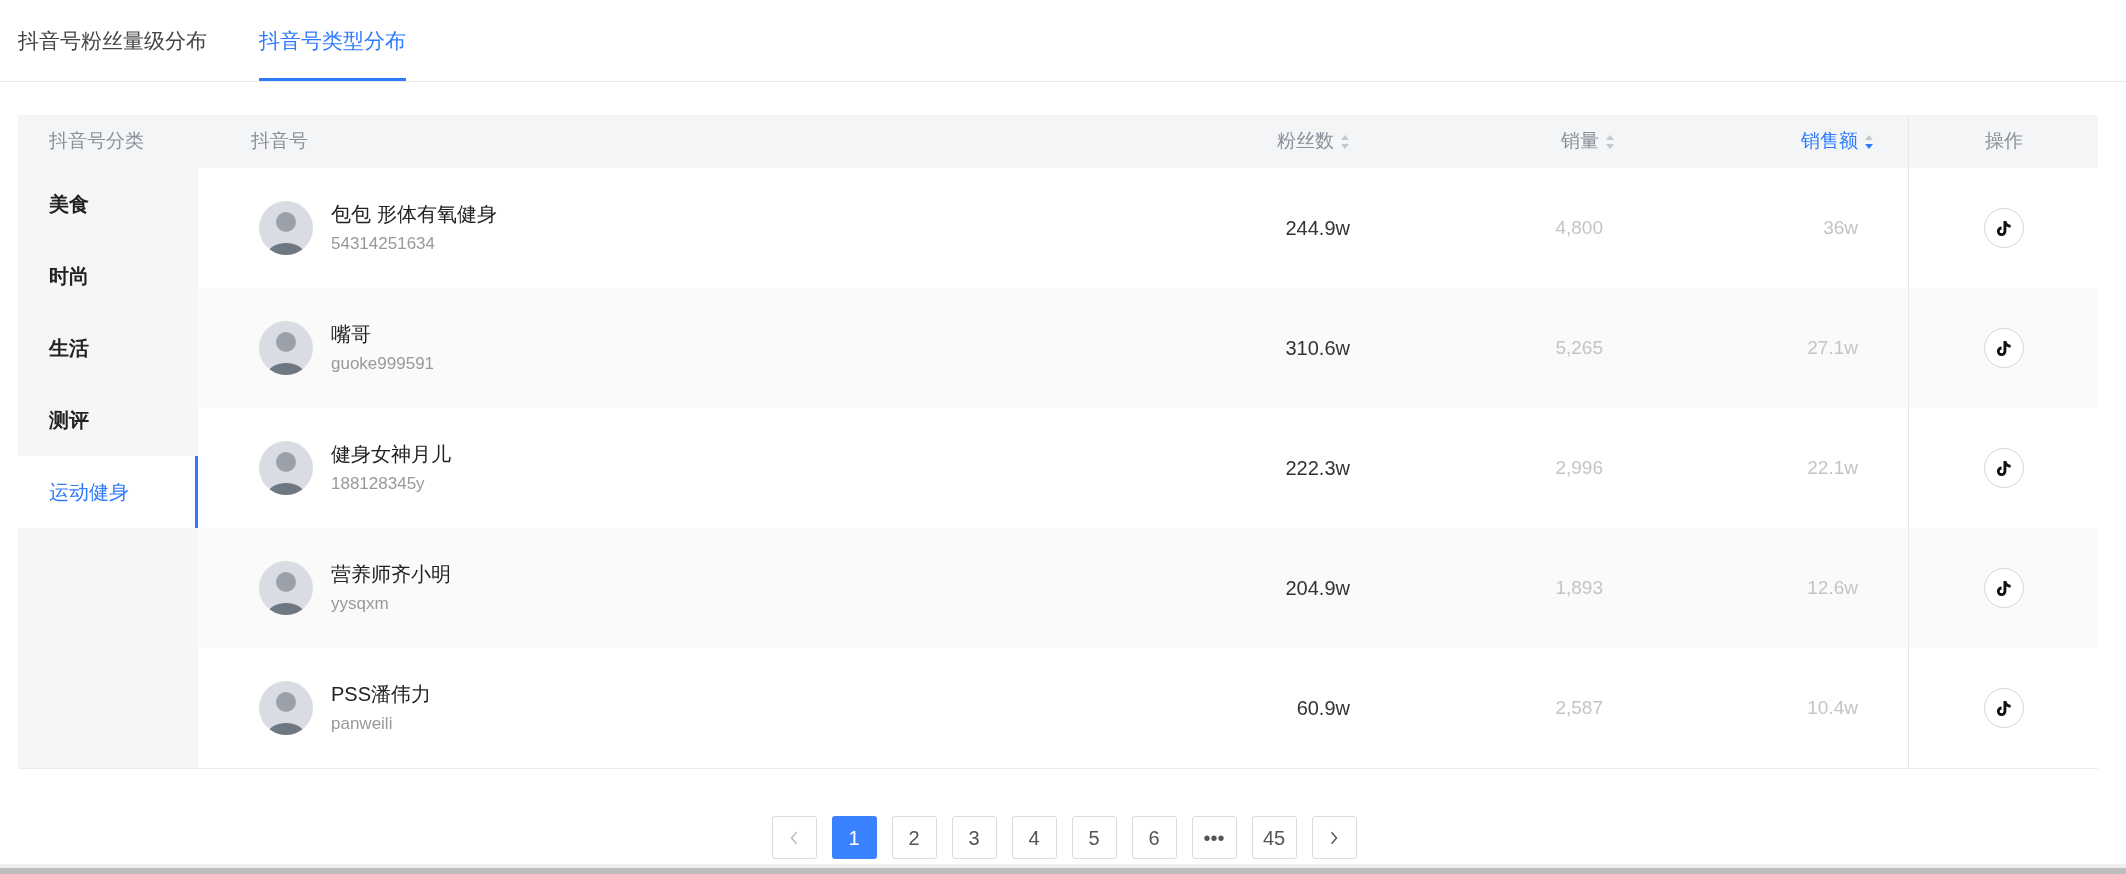  What do you see at coordinates (1840, 227) in the screenshot?
I see `table-cell-text: 36w` at bounding box center [1840, 227].